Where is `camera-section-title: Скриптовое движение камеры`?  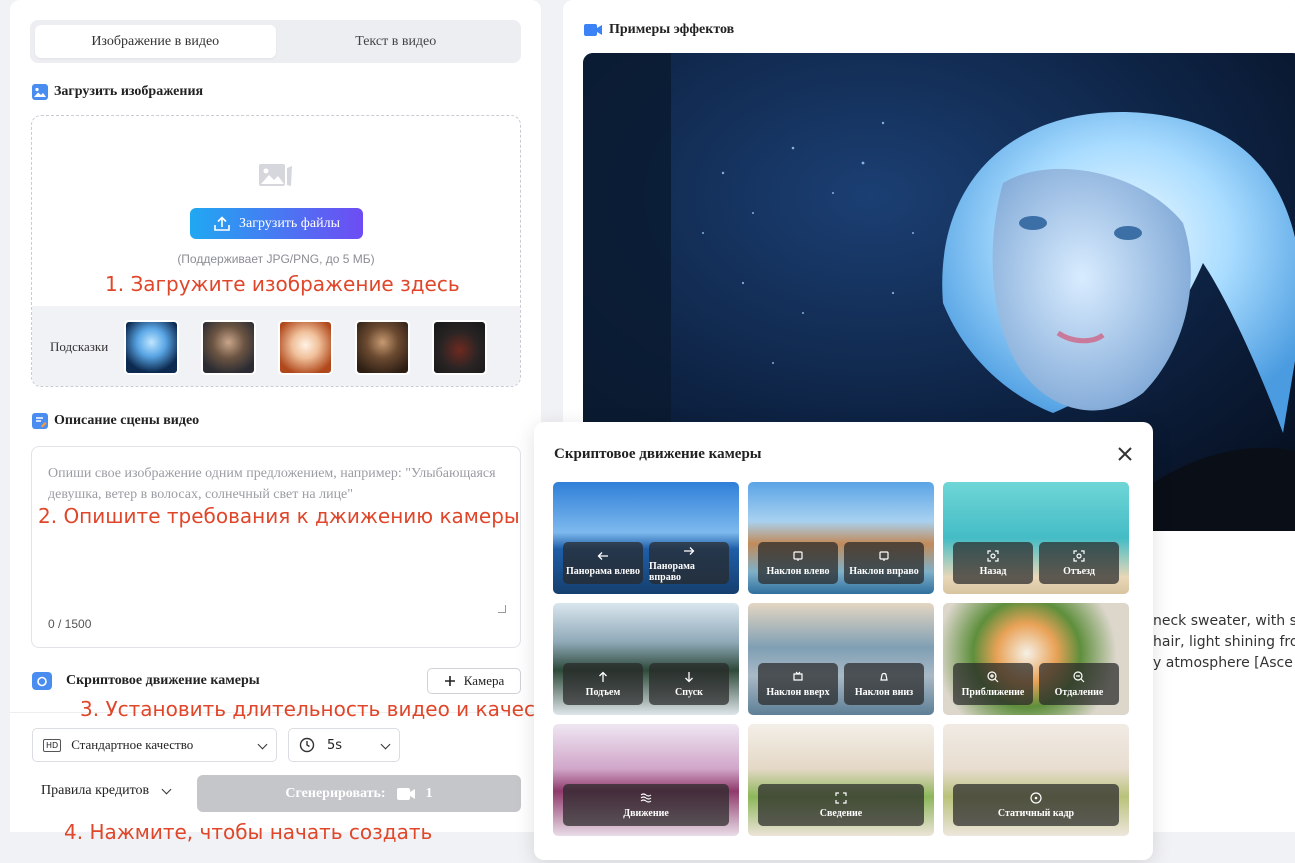
camera-section-title: Скриптовое движение камеры is located at coordinates (146, 681).